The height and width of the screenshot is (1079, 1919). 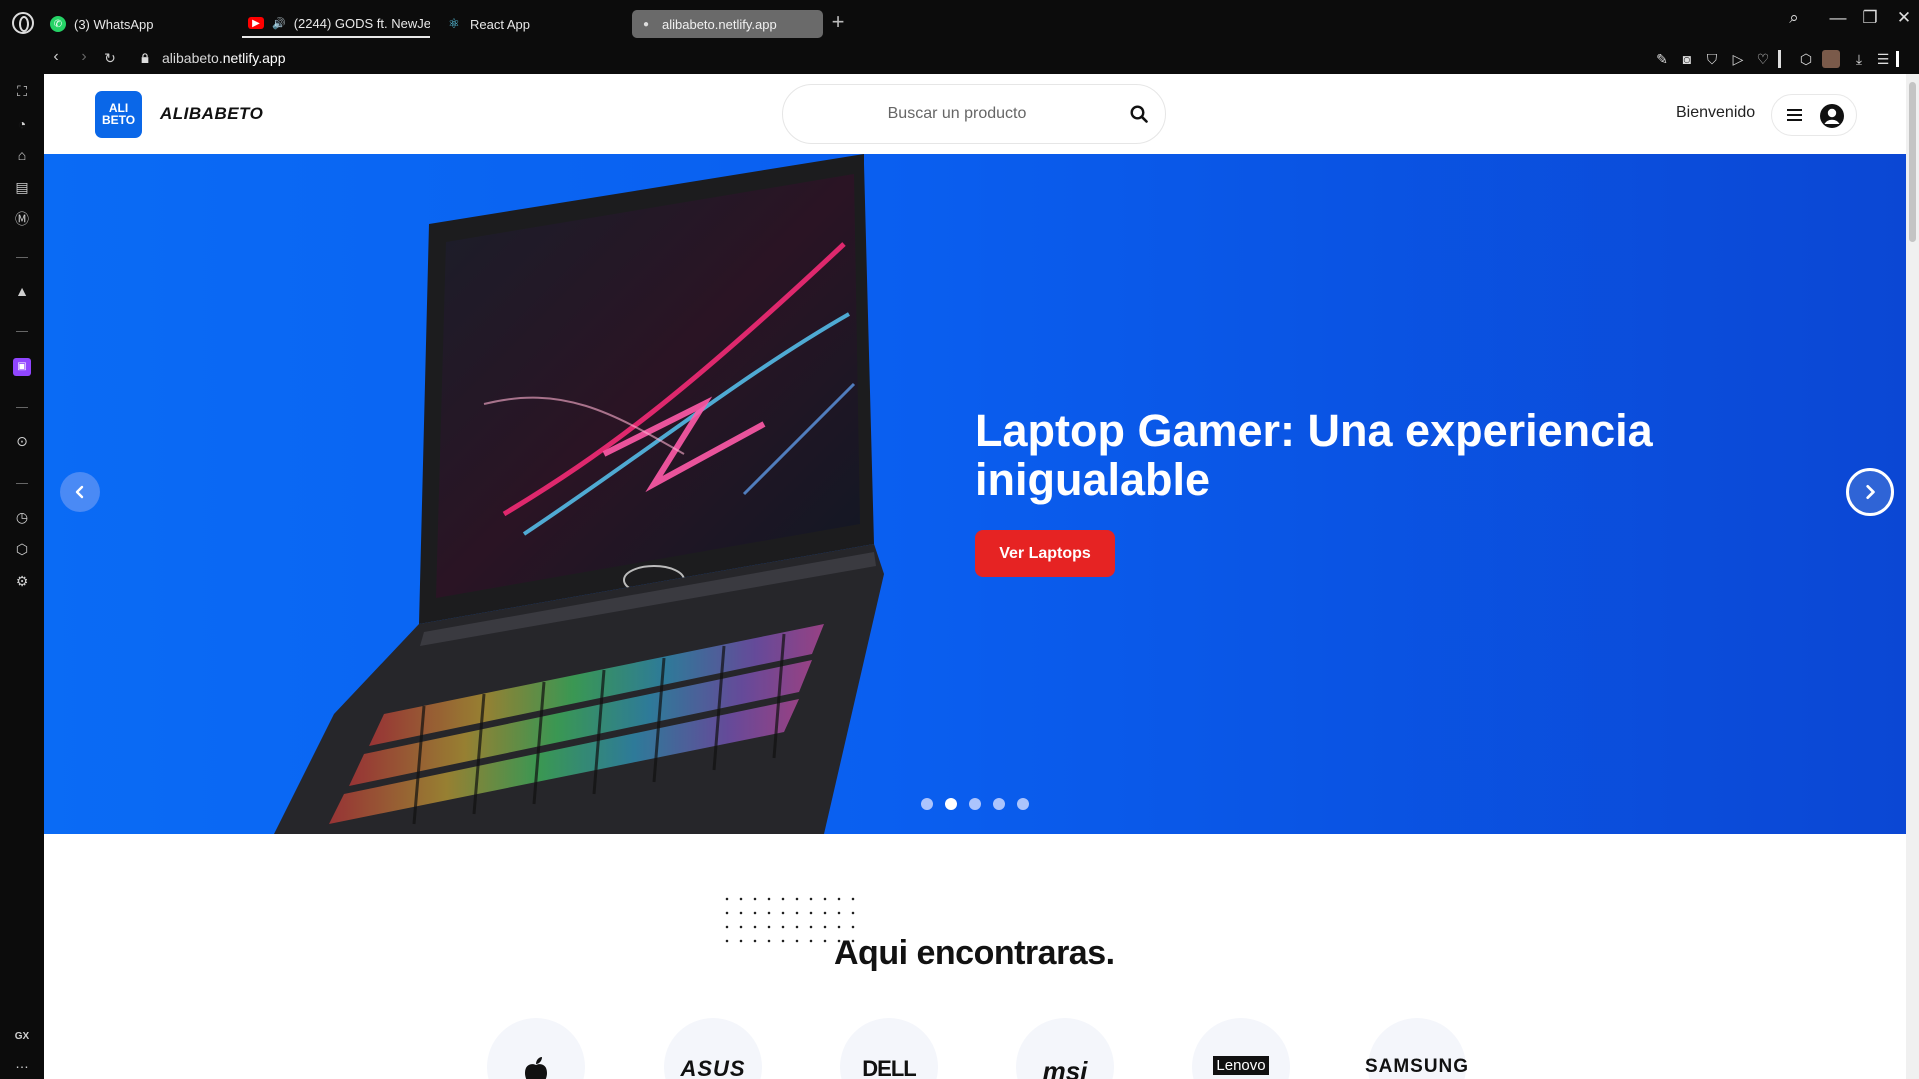 I want to click on player-icon: ⊙, so click(x=22, y=441).